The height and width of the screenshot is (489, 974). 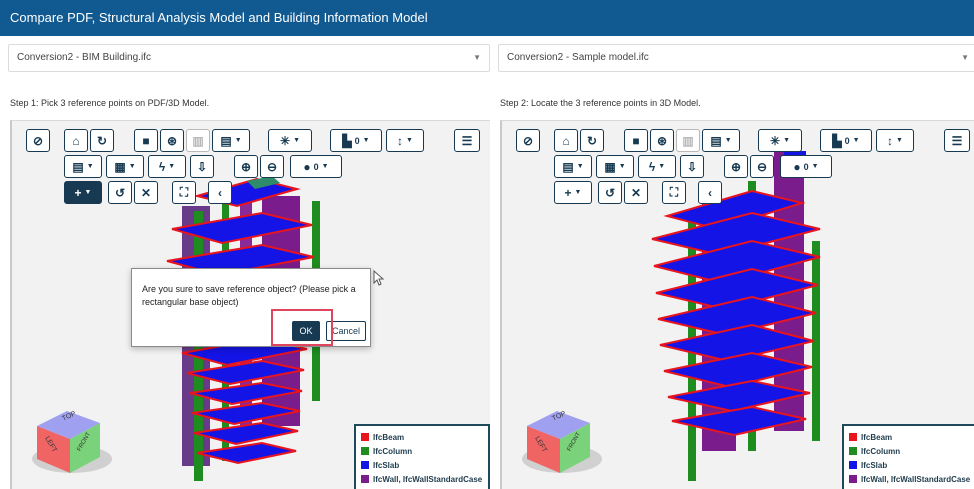 I want to click on comment-count: 0, so click(x=806, y=166).